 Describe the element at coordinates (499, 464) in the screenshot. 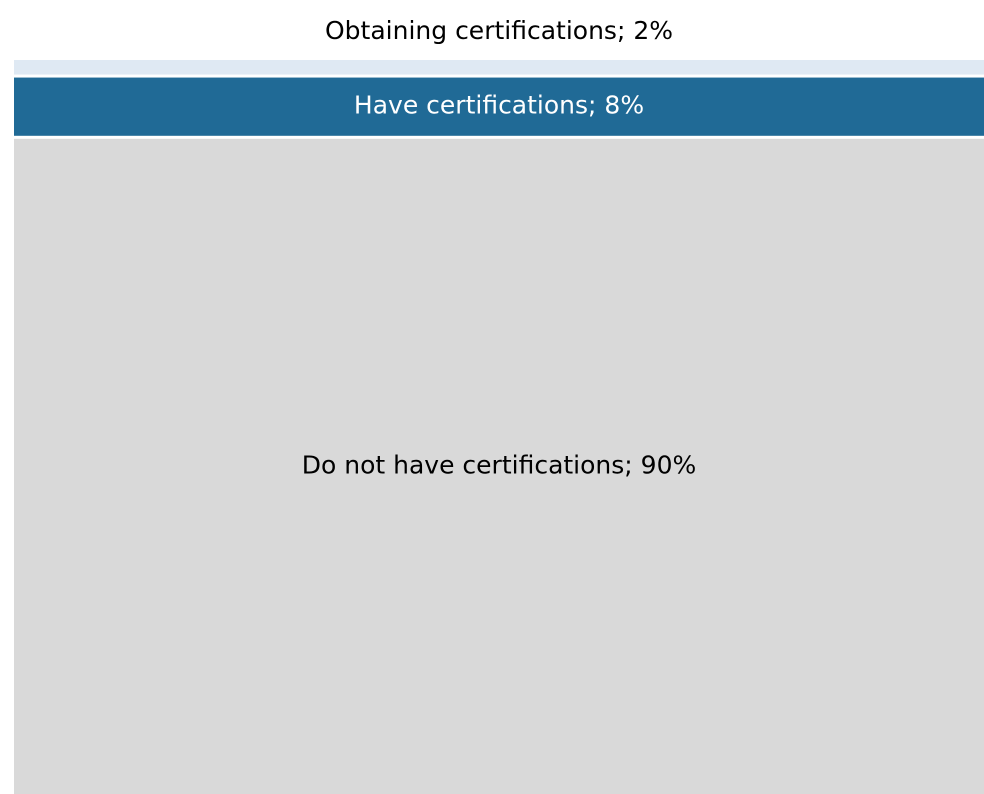

I see `segment-label-do-not-have-certifications: Do not have certifications; 90%` at that location.